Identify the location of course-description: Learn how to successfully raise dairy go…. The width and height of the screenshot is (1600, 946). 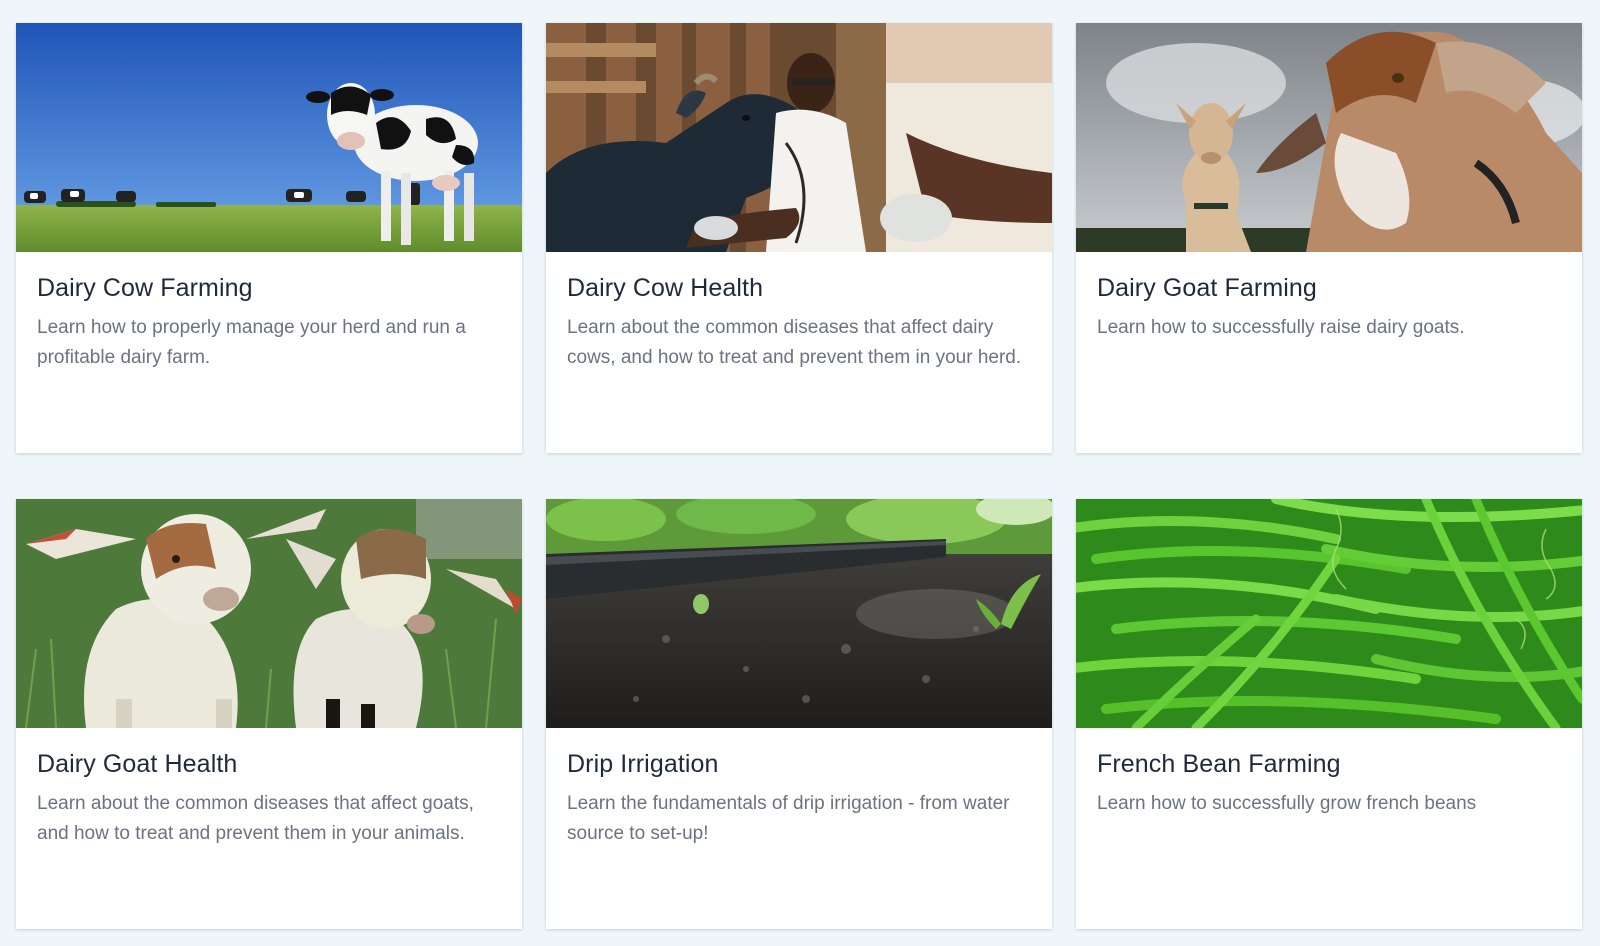
(1281, 327).